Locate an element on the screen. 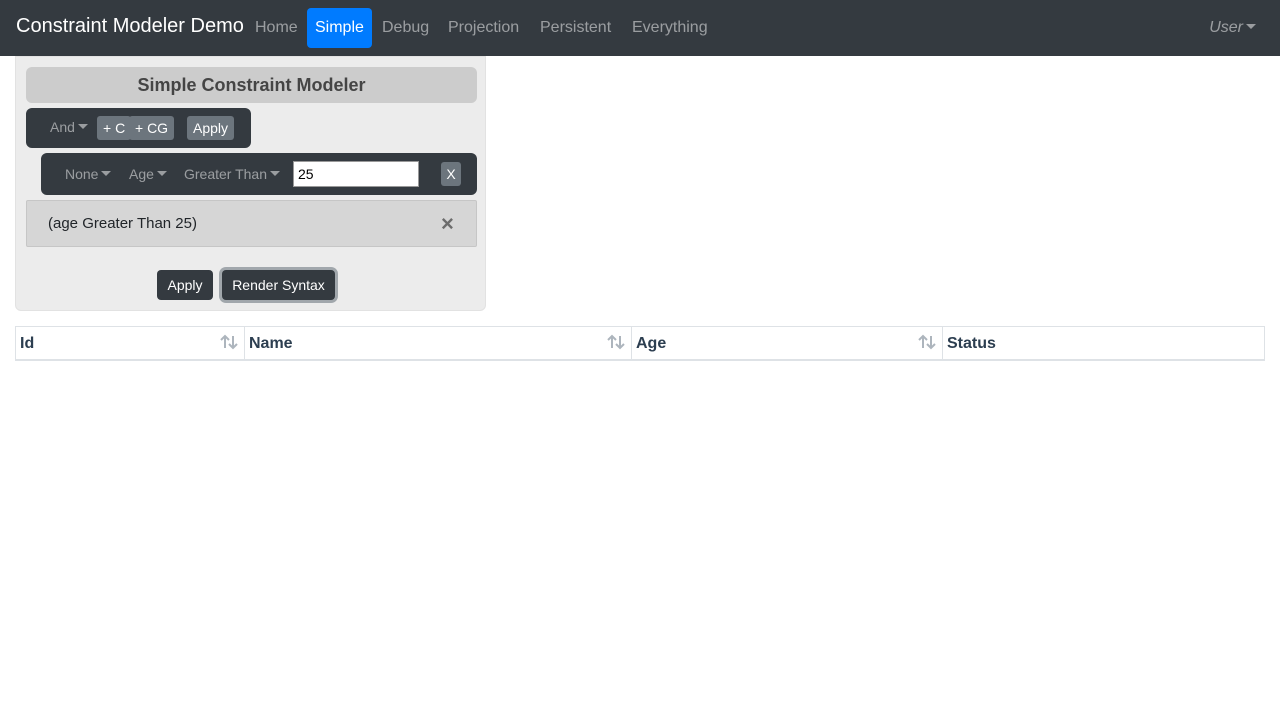 This screenshot has width=1280, height=720. close-icon: × is located at coordinates (447, 224).